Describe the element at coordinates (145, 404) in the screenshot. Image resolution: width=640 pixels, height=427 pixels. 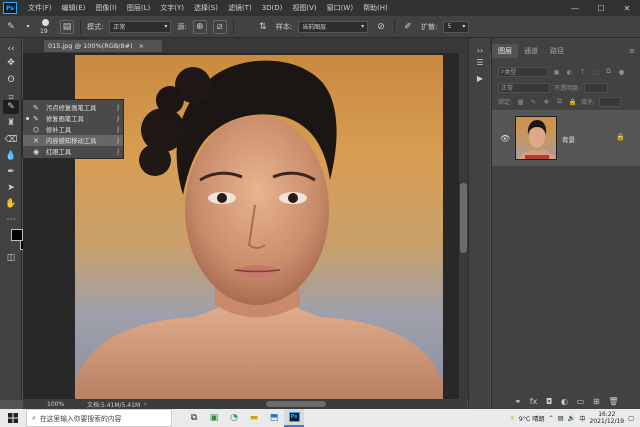
I see `status-arrow-icon: ›` at that location.